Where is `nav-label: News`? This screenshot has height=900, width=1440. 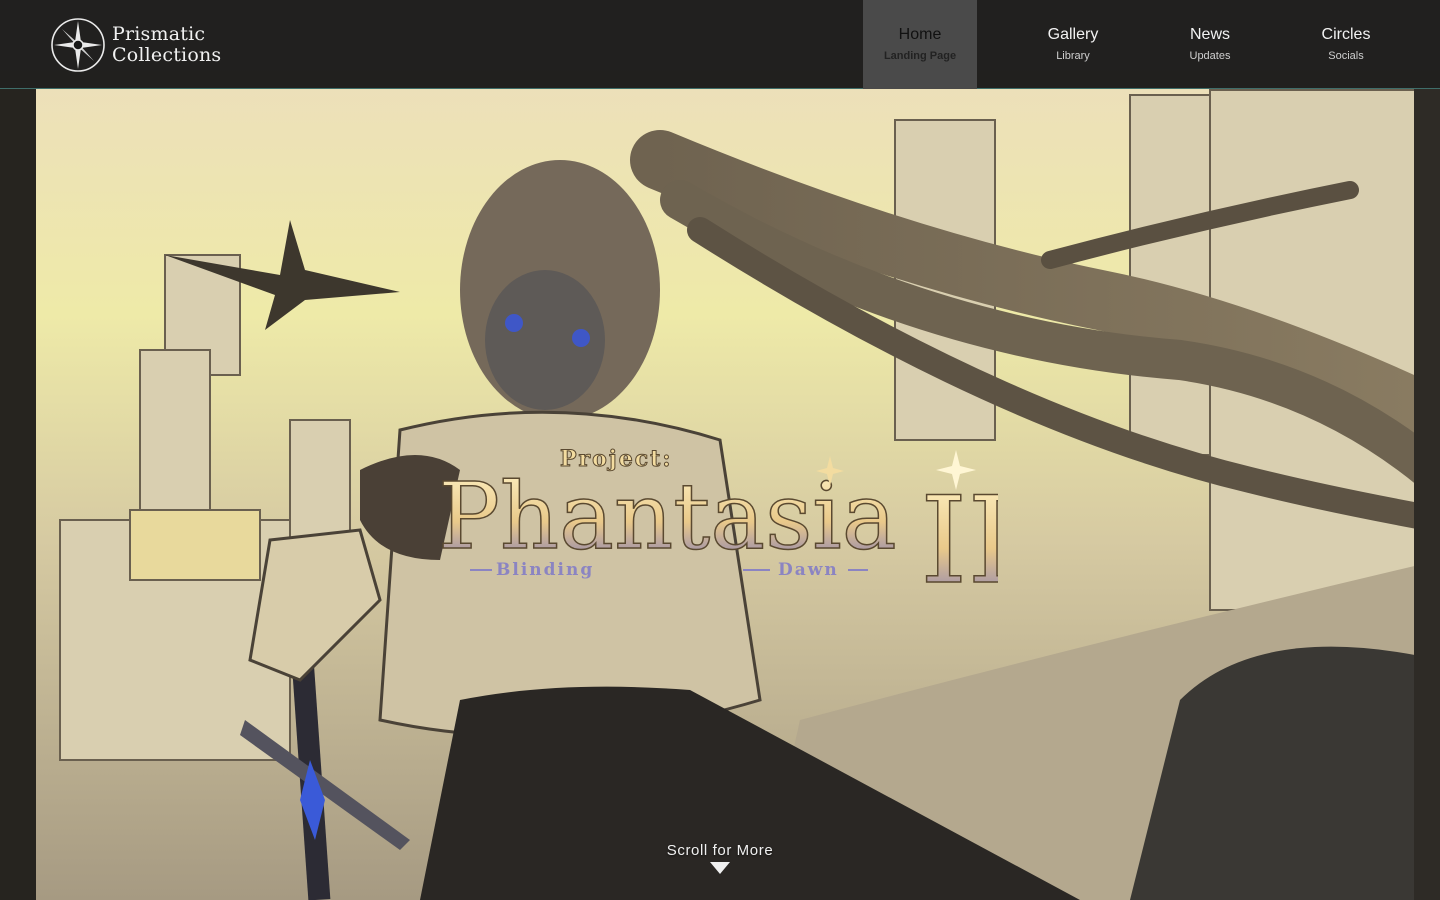
nav-label: News is located at coordinates (1209, 34).